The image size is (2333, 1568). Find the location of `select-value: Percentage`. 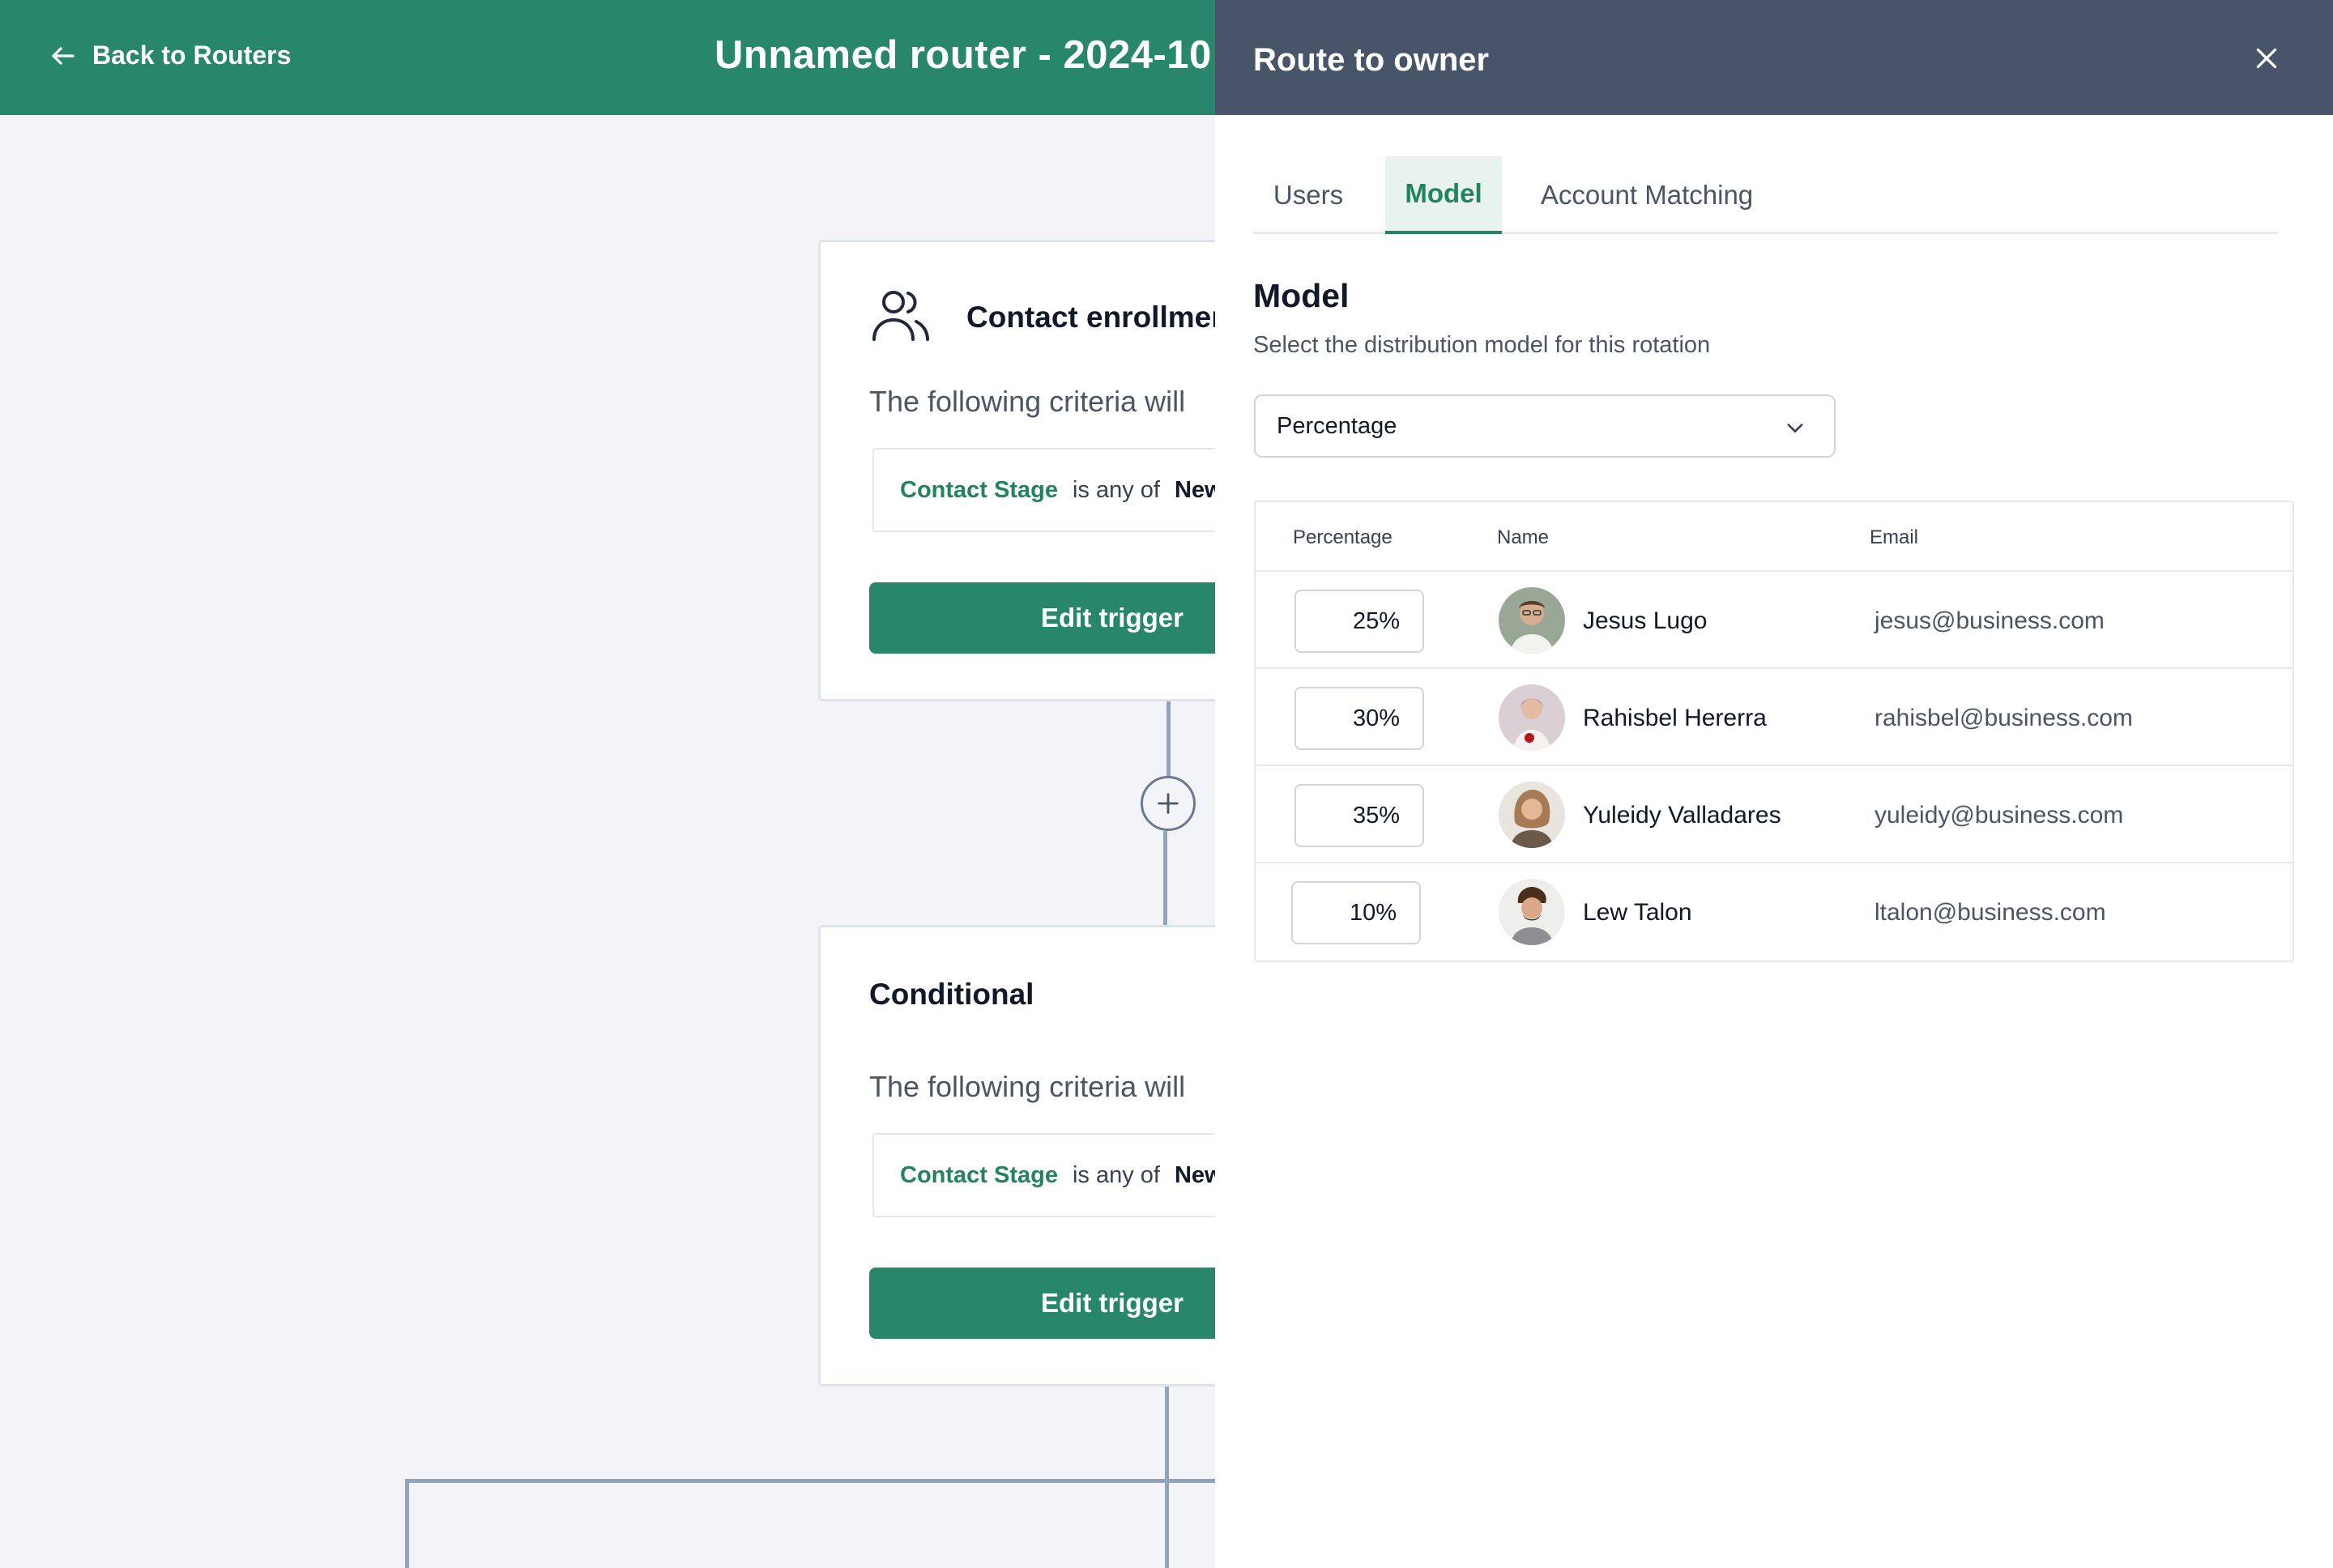

select-value: Percentage is located at coordinates (1337, 425).